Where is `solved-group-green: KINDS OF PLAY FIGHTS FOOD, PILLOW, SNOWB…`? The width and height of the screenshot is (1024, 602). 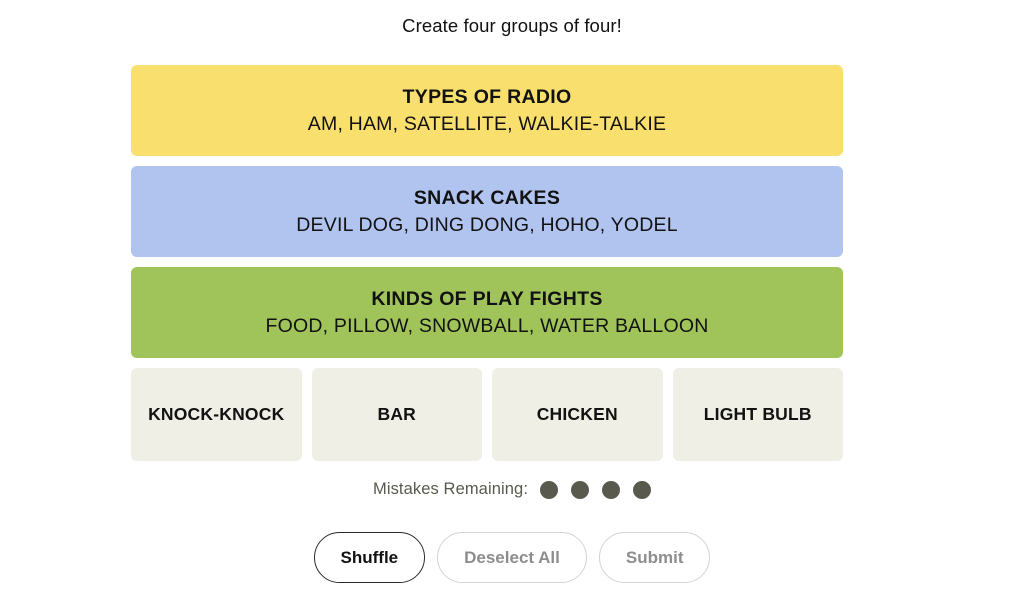 solved-group-green: KINDS OF PLAY FIGHTS FOOD, PILLOW, SNOWB… is located at coordinates (487, 312).